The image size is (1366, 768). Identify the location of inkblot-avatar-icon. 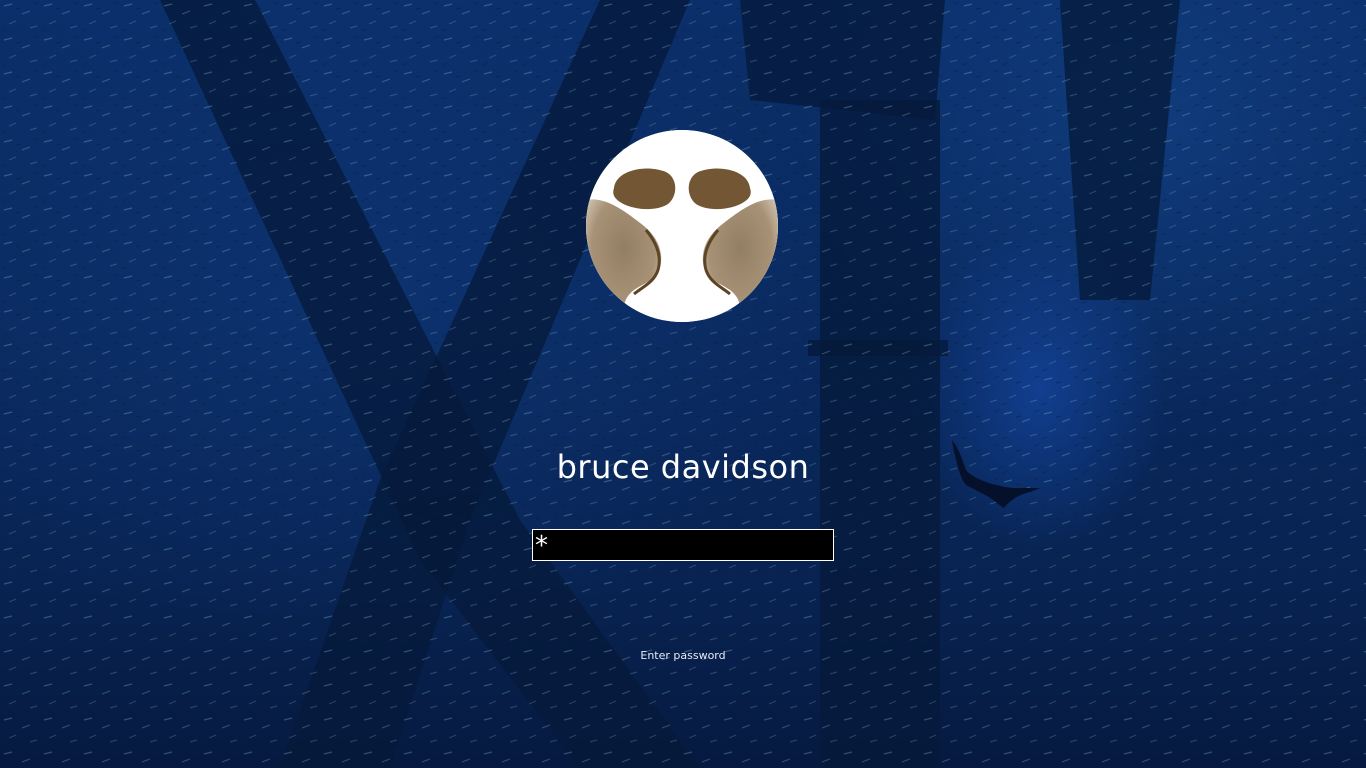
(682, 226).